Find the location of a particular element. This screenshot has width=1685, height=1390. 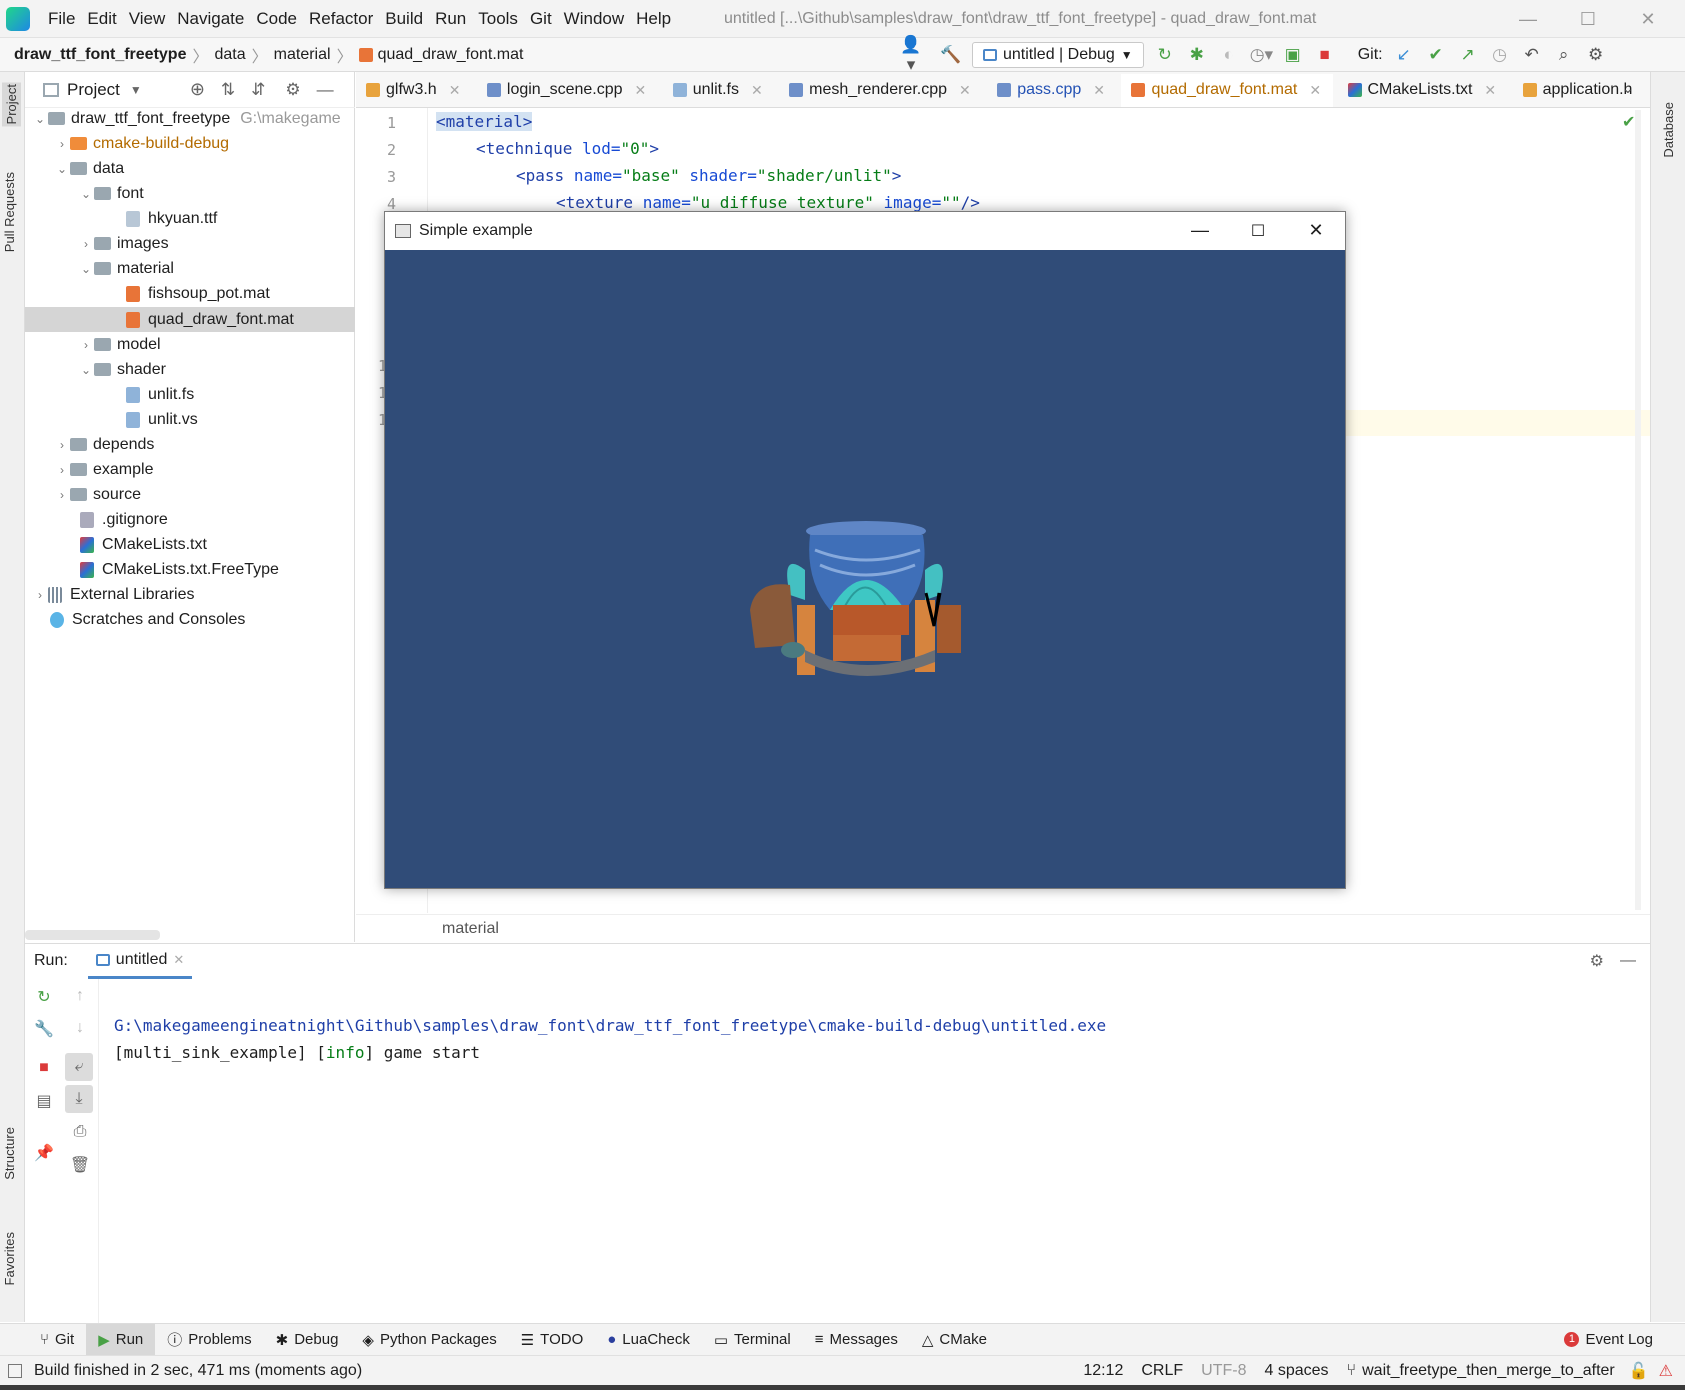

tree-item-cmakelists: CMakeLists.txt is located at coordinates (143, 544).